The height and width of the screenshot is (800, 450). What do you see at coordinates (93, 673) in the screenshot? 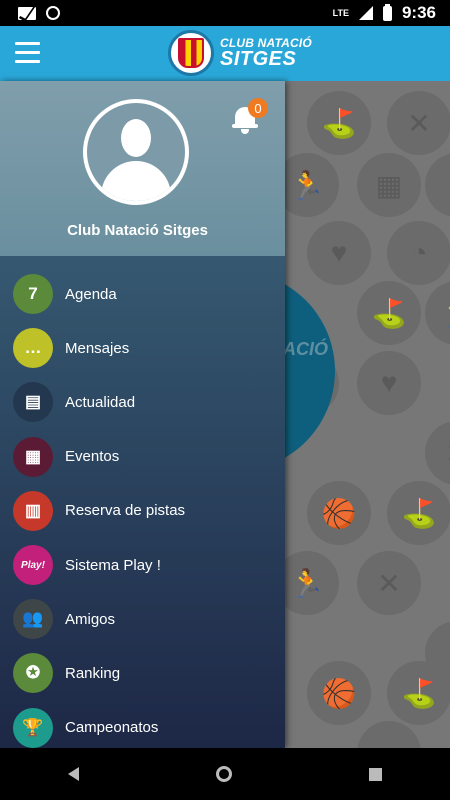
I see `menu-item-label: Ranking` at bounding box center [93, 673].